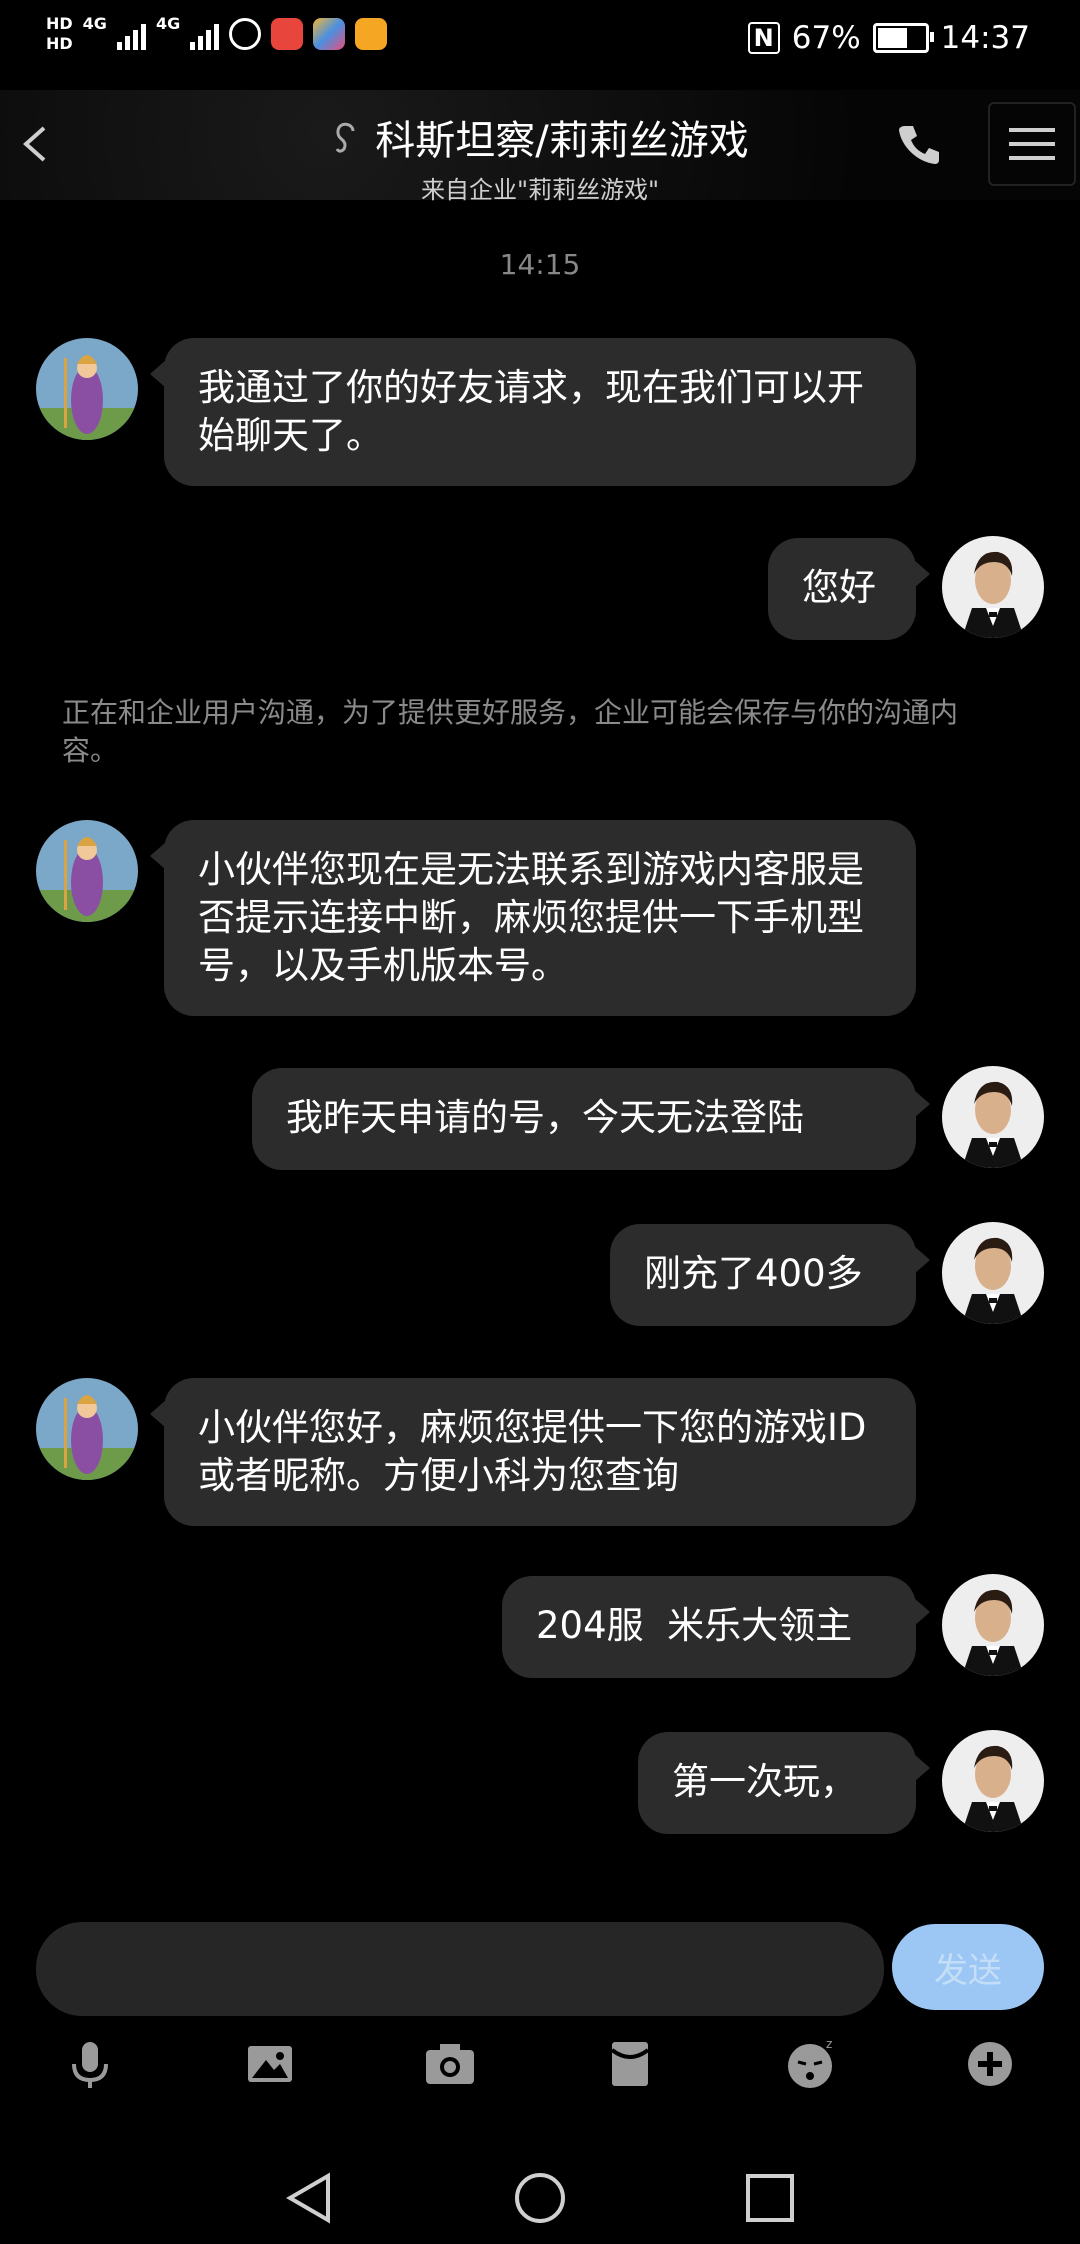 The height and width of the screenshot is (2244, 1080). What do you see at coordinates (168, 23) in the screenshot?
I see `network-type-2: 4G` at bounding box center [168, 23].